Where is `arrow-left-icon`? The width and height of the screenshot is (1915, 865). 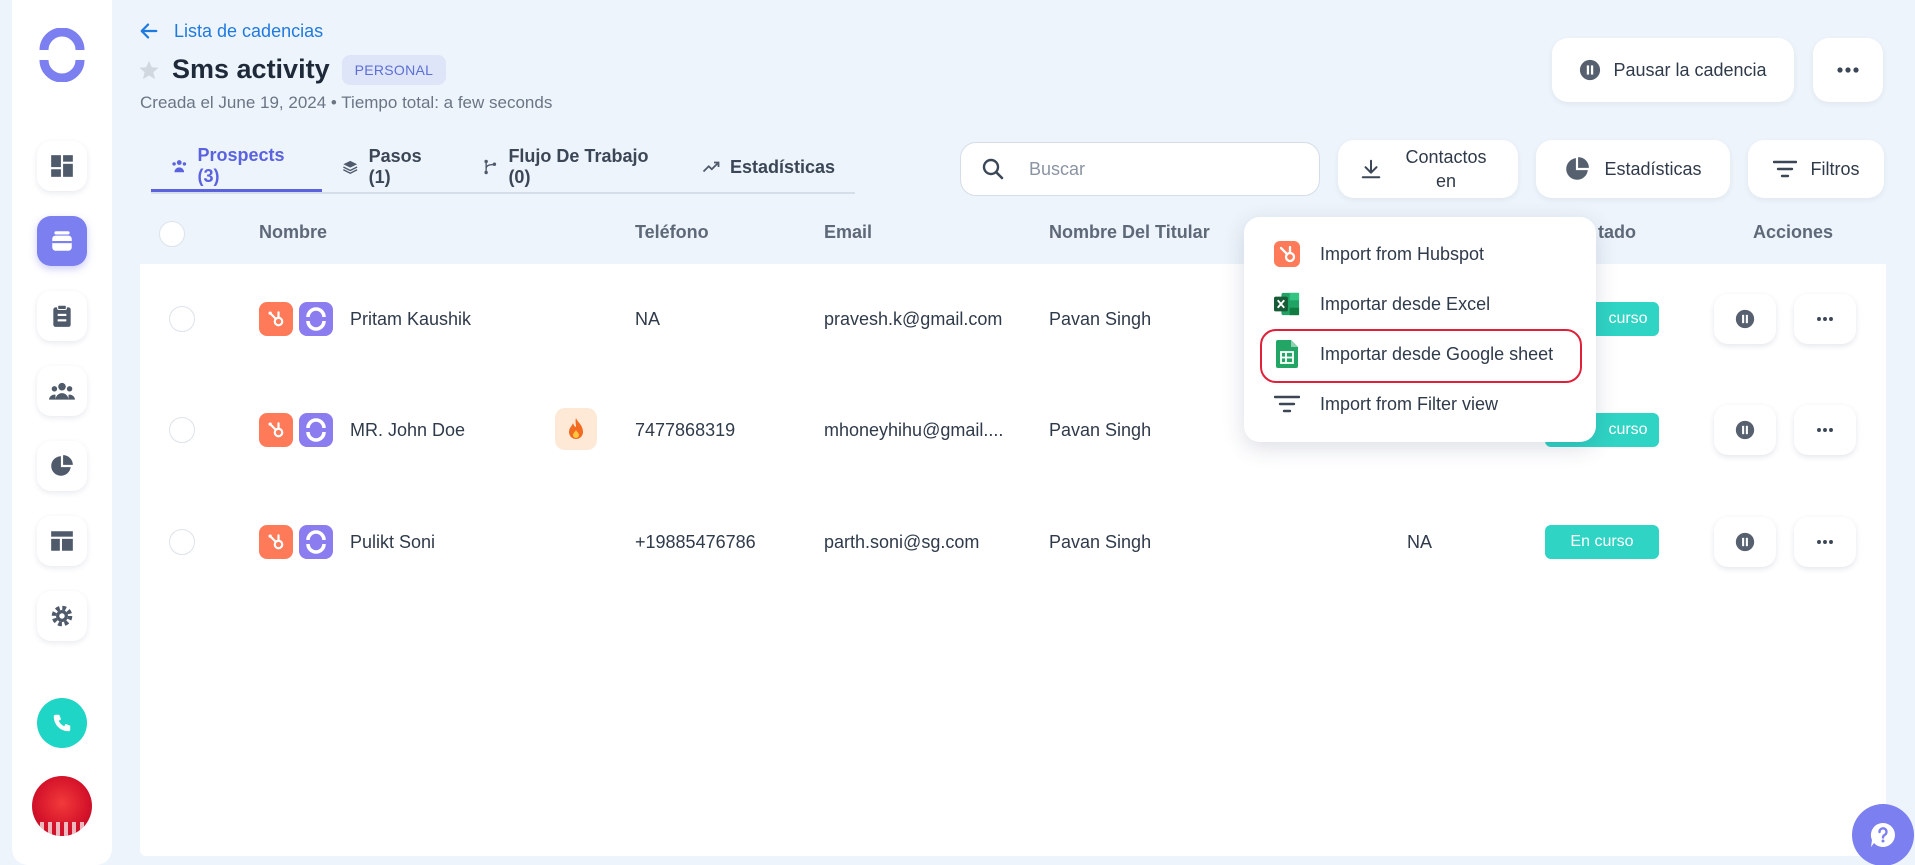 arrow-left-icon is located at coordinates (149, 31).